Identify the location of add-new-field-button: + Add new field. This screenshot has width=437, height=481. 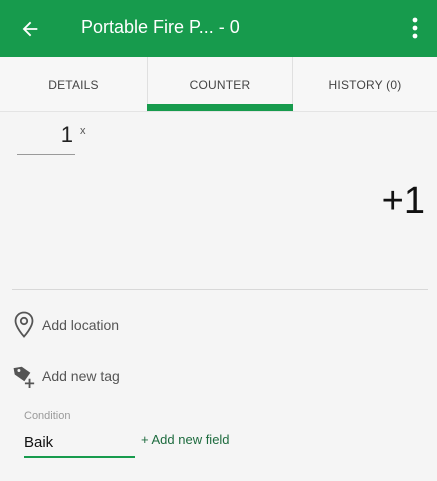
(185, 439).